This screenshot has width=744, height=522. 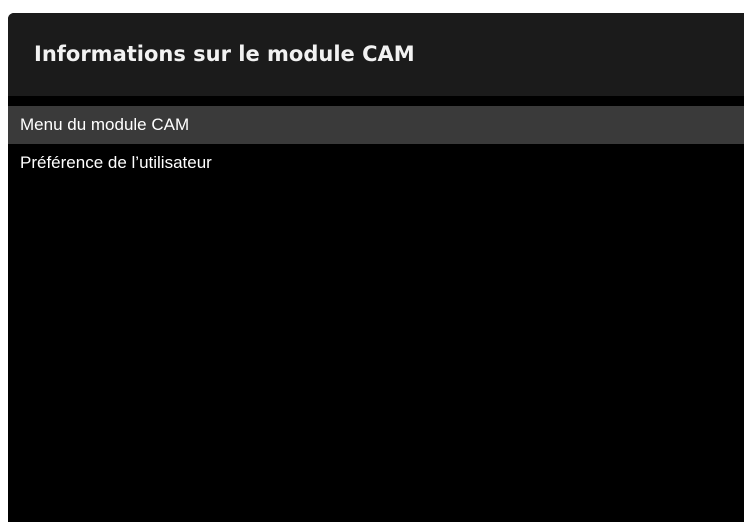 What do you see at coordinates (224, 54) in the screenshot?
I see `page-title: Informations sur le module CAM` at bounding box center [224, 54].